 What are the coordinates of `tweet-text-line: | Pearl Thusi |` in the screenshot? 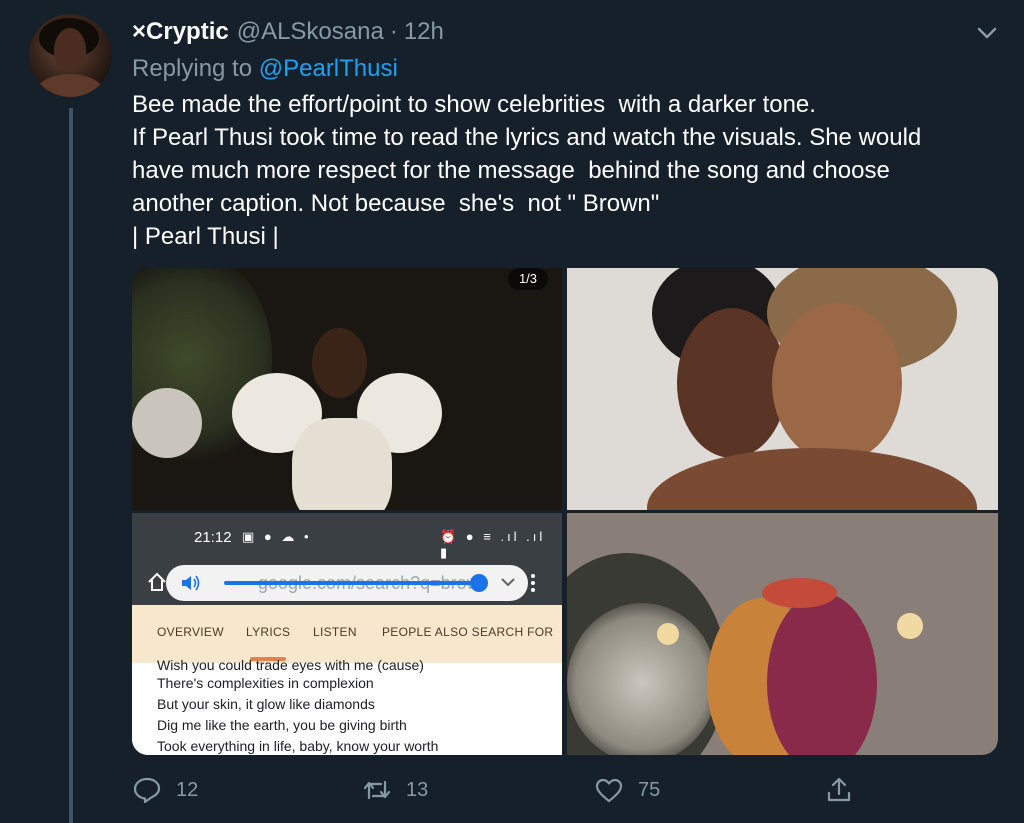 It's located at (205, 236).